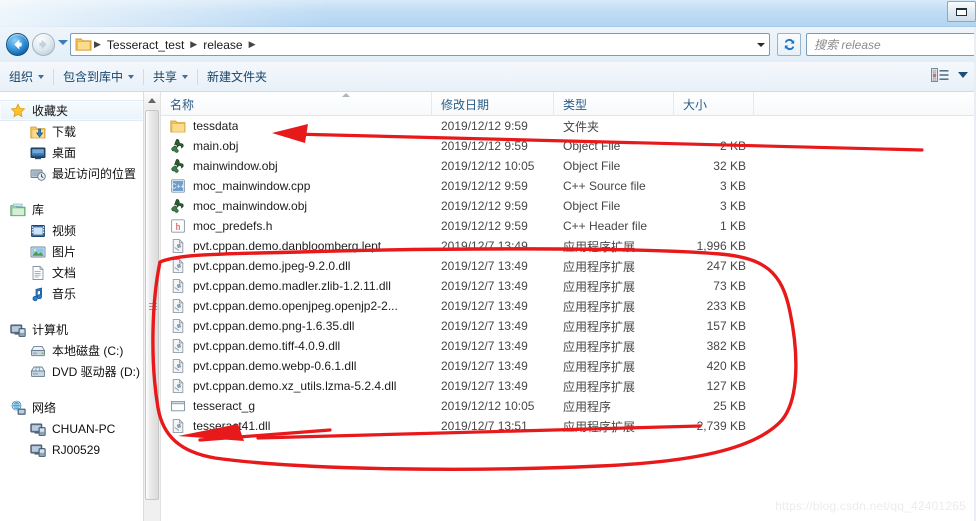  Describe the element at coordinates (71, 152) in the screenshot. I see `sidebar-item-0-1: 桌面` at that location.